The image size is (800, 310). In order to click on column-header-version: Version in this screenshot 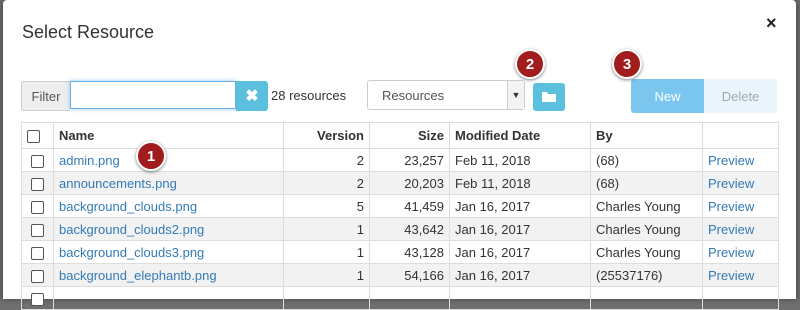, I will do `click(326, 135)`.